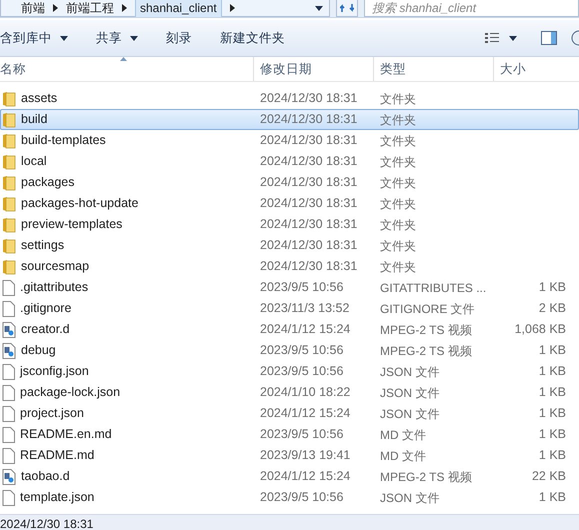 The height and width of the screenshot is (530, 579). Describe the element at coordinates (57, 497) in the screenshot. I see `file-name: template.json` at that location.